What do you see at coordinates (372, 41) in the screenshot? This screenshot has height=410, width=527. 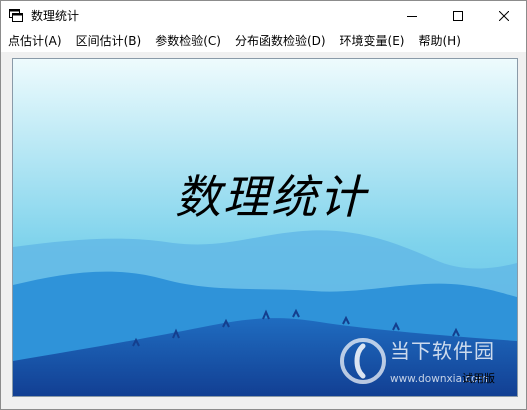 I see `menu-environment-variables: 环境变量(E)` at bounding box center [372, 41].